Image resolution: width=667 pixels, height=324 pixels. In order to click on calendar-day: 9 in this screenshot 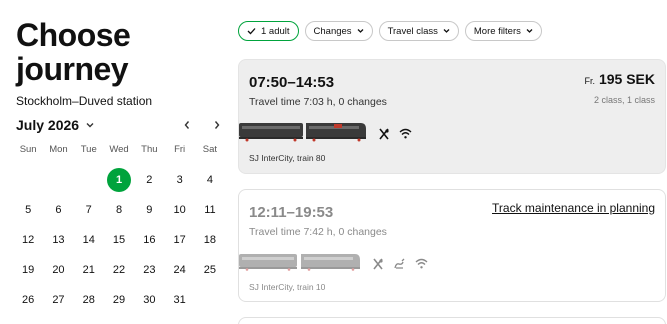, I will do `click(149, 210)`.